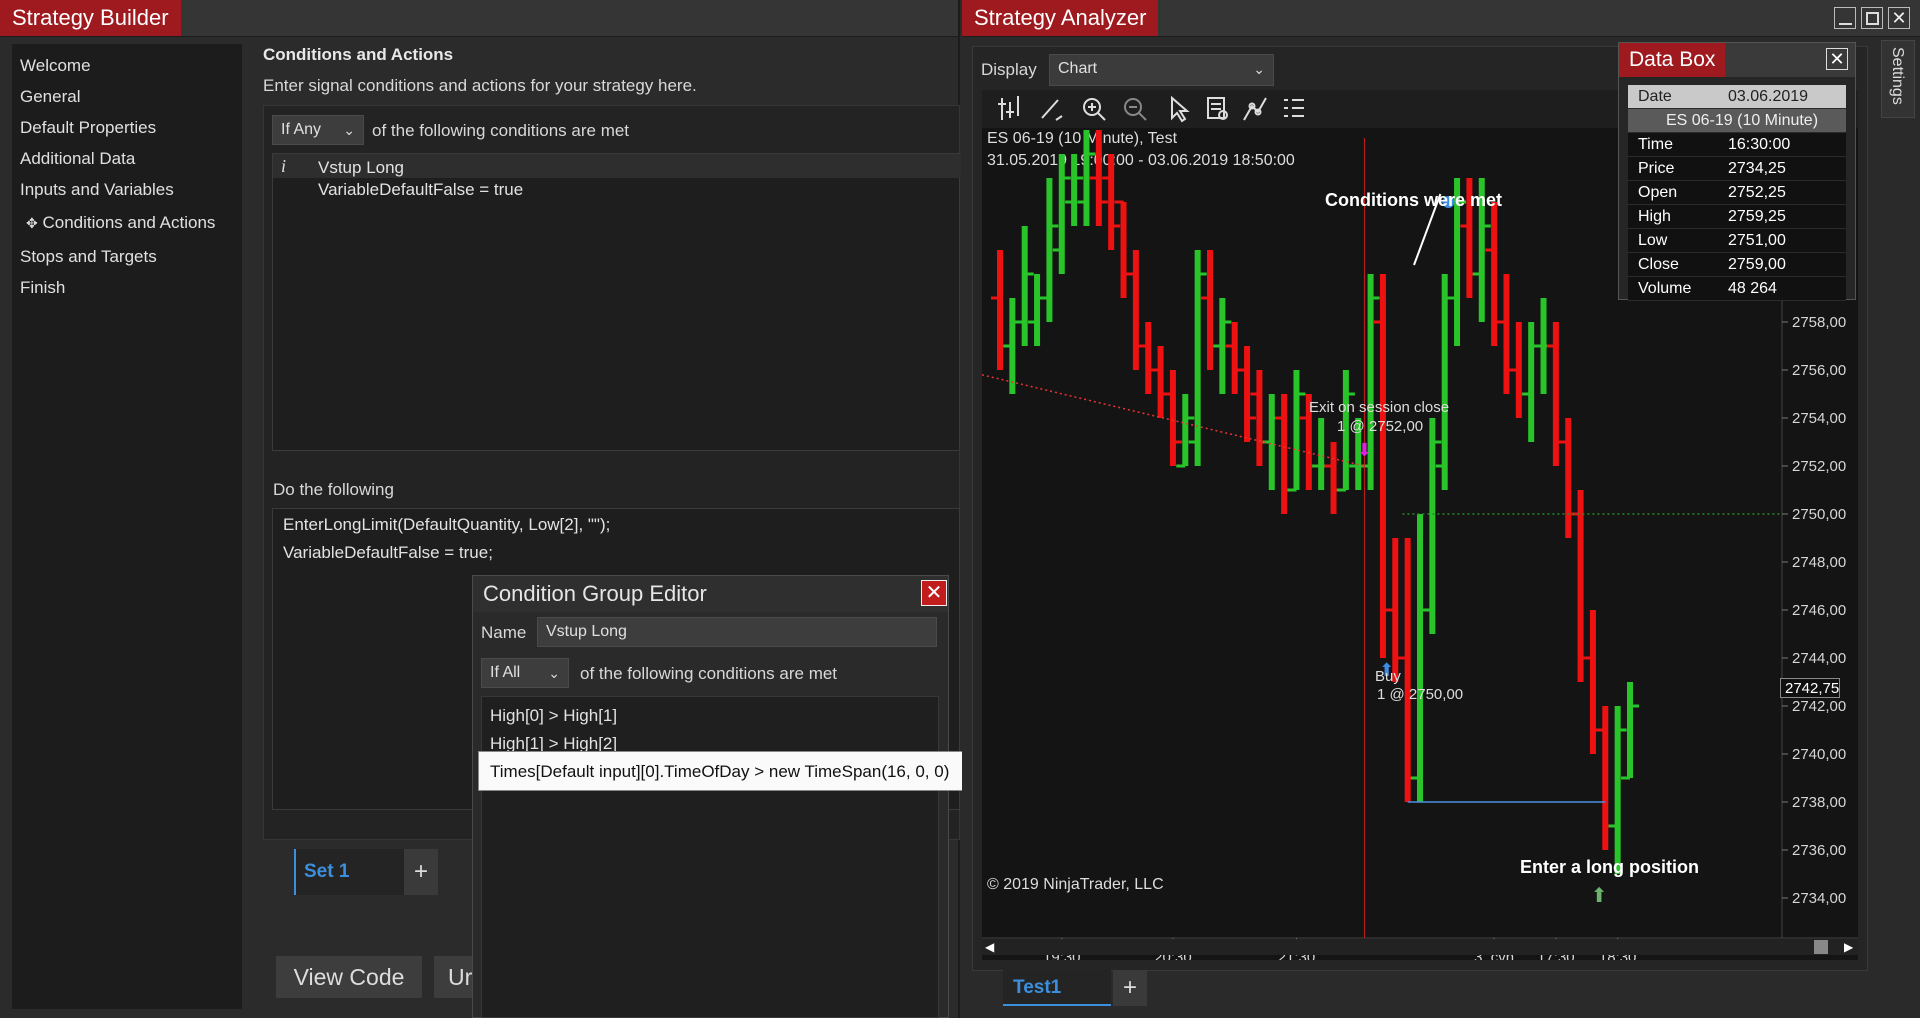 The width and height of the screenshot is (1920, 1018). Describe the element at coordinates (1737, 168) in the screenshot. I see `databox-row-price: Price 2734,25` at that location.